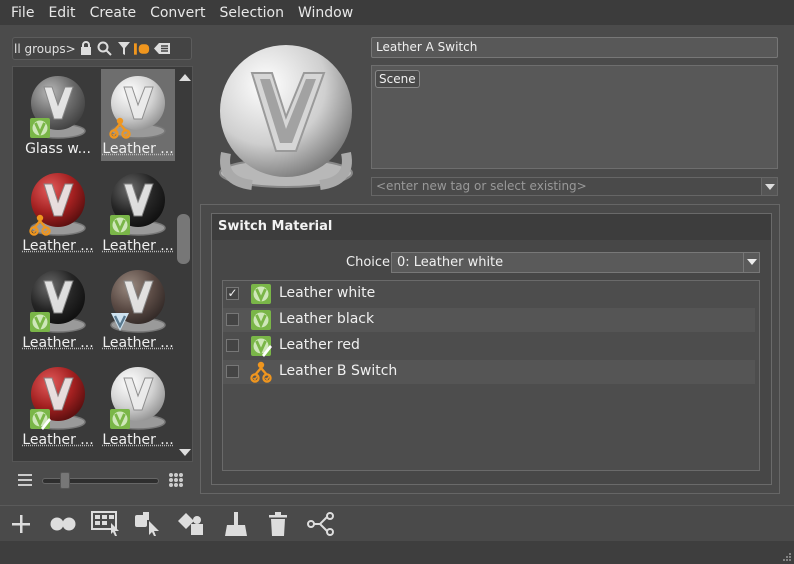 This screenshot has width=794, height=564. What do you see at coordinates (319, 345) in the screenshot?
I see `material-label: Leather red` at bounding box center [319, 345].